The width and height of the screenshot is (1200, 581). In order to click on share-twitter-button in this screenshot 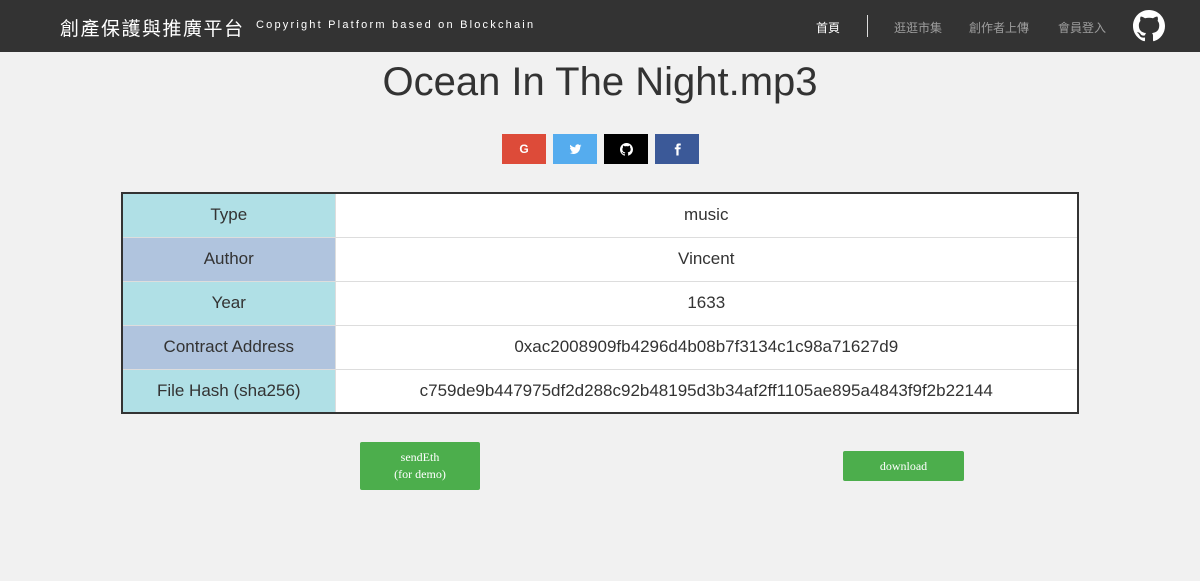, I will do `click(575, 149)`.